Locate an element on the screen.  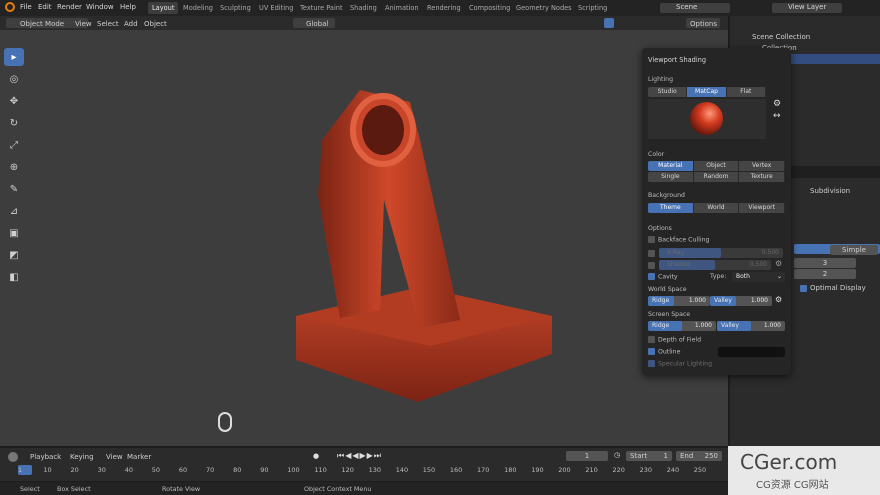
color-texture: Texture is located at coordinates (762, 177).